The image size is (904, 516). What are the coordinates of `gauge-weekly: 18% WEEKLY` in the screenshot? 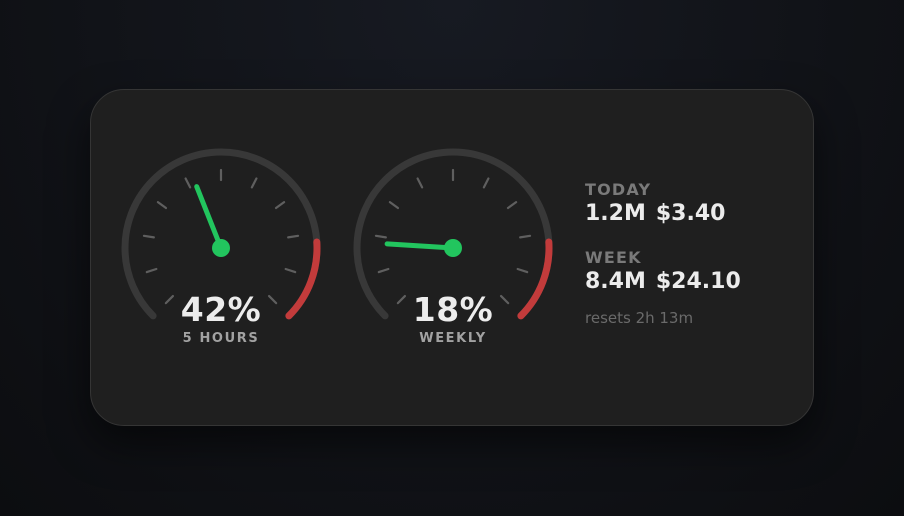 It's located at (453, 253).